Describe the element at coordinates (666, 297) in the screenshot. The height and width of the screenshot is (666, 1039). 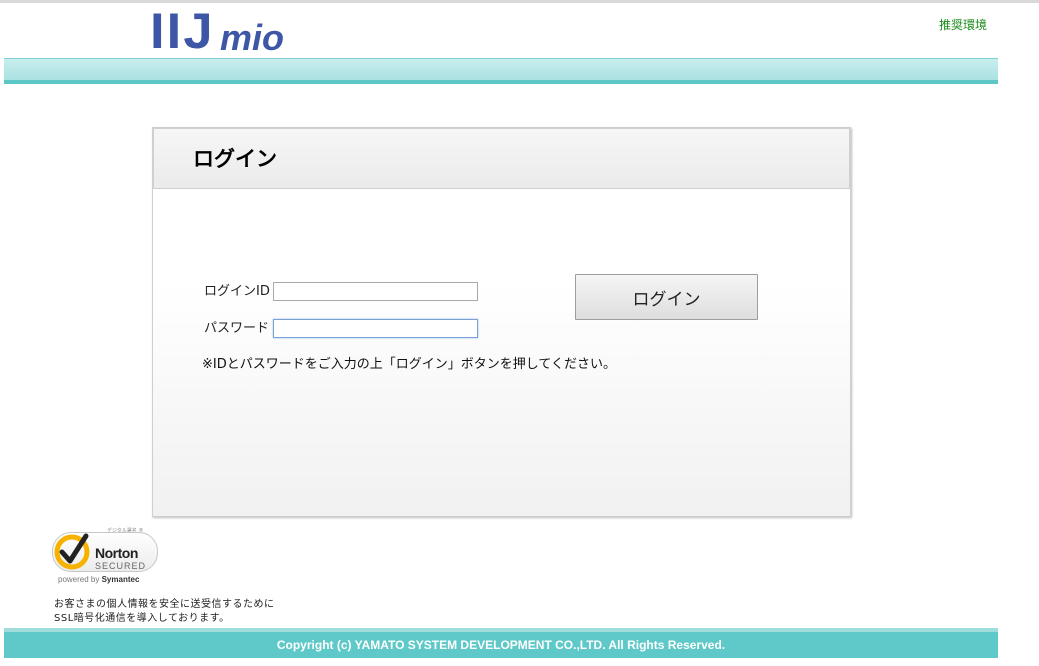
I see `login-button: ログイン` at that location.